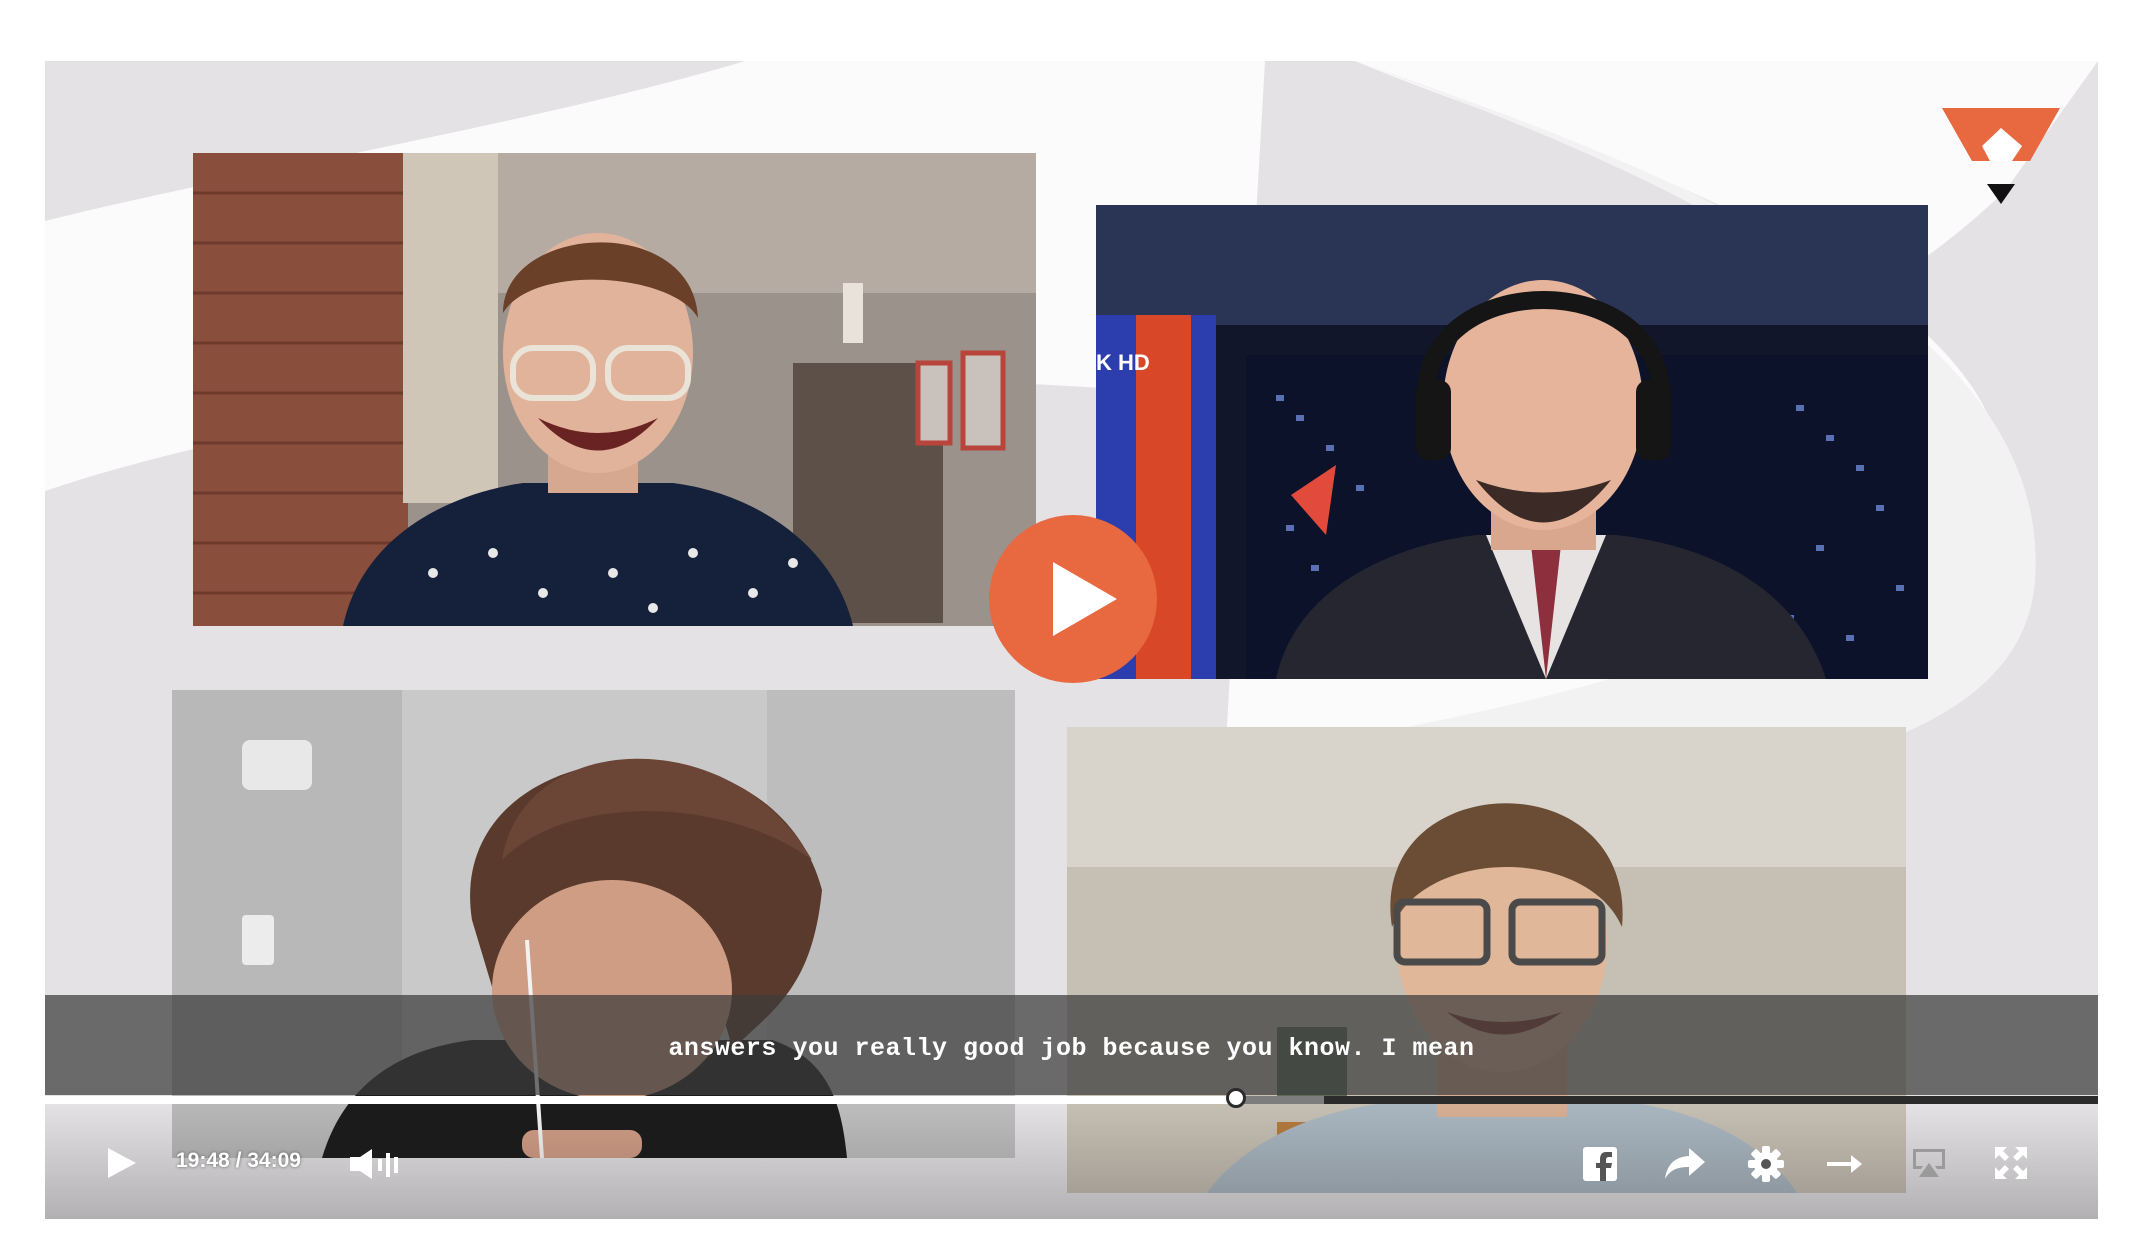  What do you see at coordinates (1845, 1164) in the screenshot?
I see `arrow-right-icon` at bounding box center [1845, 1164].